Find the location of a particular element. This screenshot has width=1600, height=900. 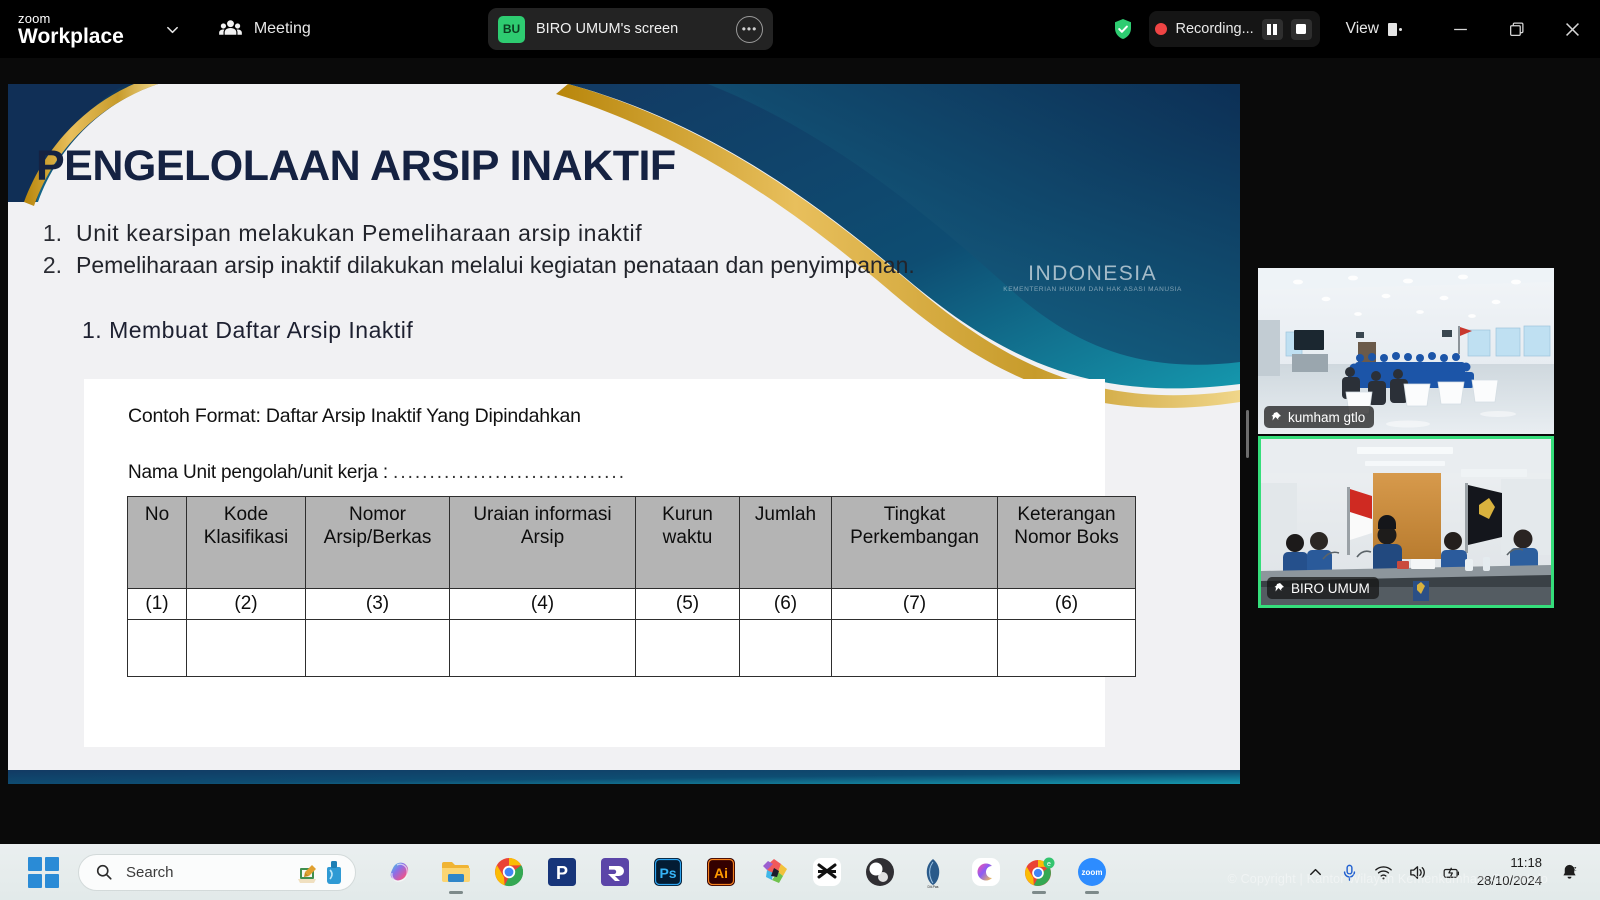

table-header-cell: Jumlah is located at coordinates (785, 542).